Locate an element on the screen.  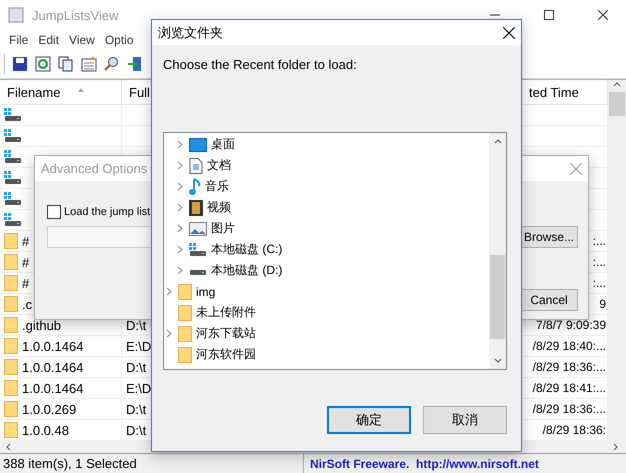
window-title: JumpListsView is located at coordinates (76, 15).